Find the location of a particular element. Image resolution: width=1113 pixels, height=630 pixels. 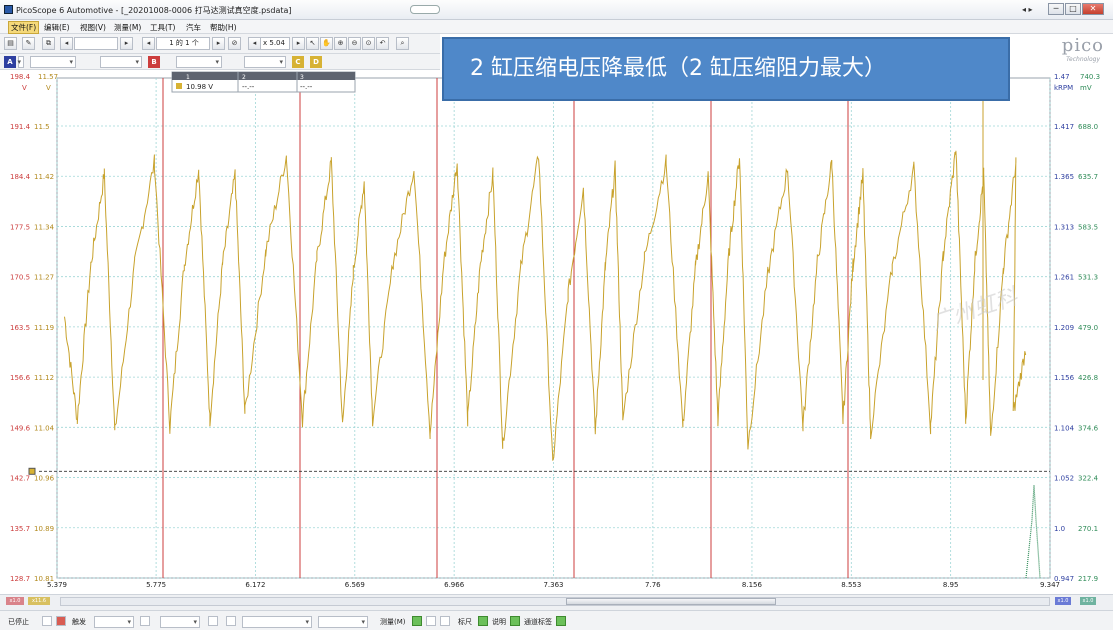

ruler-label: 标尺 is located at coordinates (465, 622).